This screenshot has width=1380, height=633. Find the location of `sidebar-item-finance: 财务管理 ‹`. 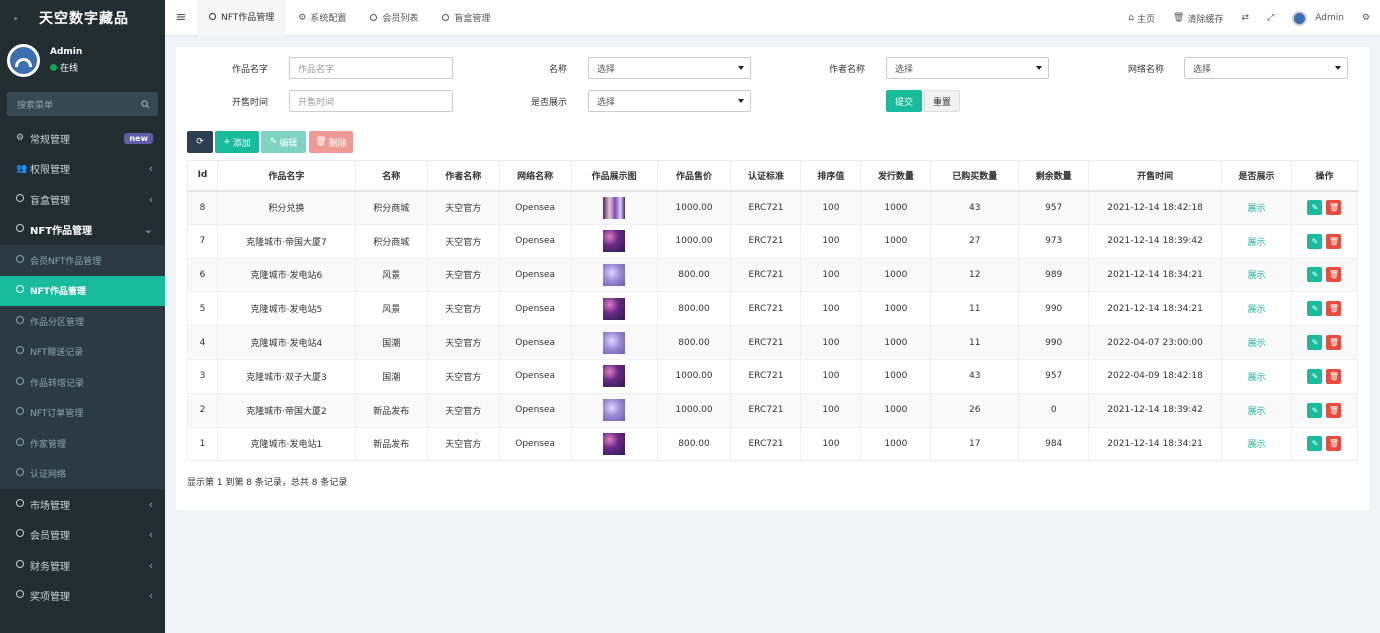

sidebar-item-finance: 财务管理 ‹ is located at coordinates (82, 565).